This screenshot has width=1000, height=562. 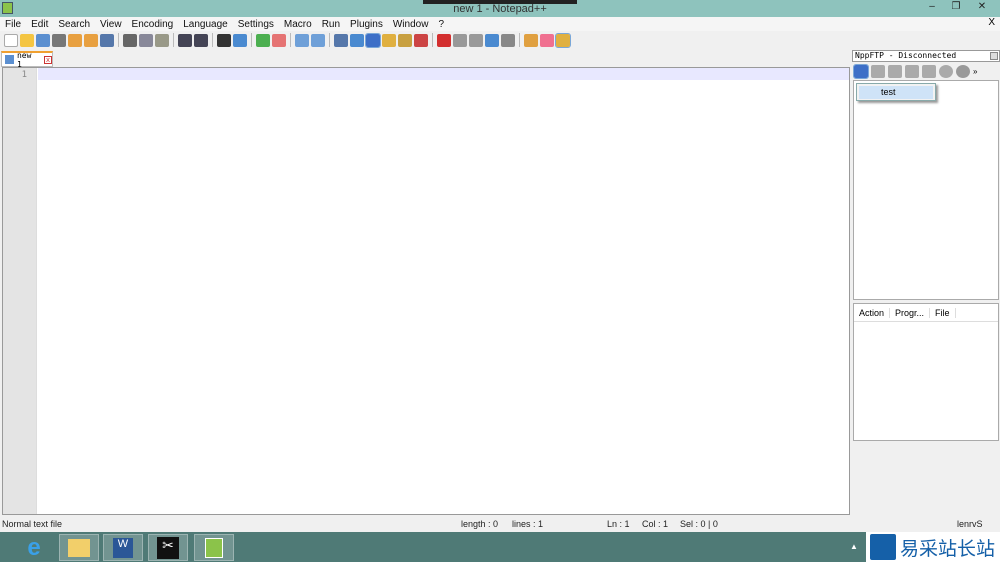 What do you see at coordinates (205, 24) in the screenshot?
I see `menu-language: Language` at bounding box center [205, 24].